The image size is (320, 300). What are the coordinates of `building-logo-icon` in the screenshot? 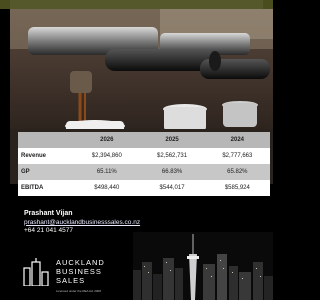 It's located at (36, 272).